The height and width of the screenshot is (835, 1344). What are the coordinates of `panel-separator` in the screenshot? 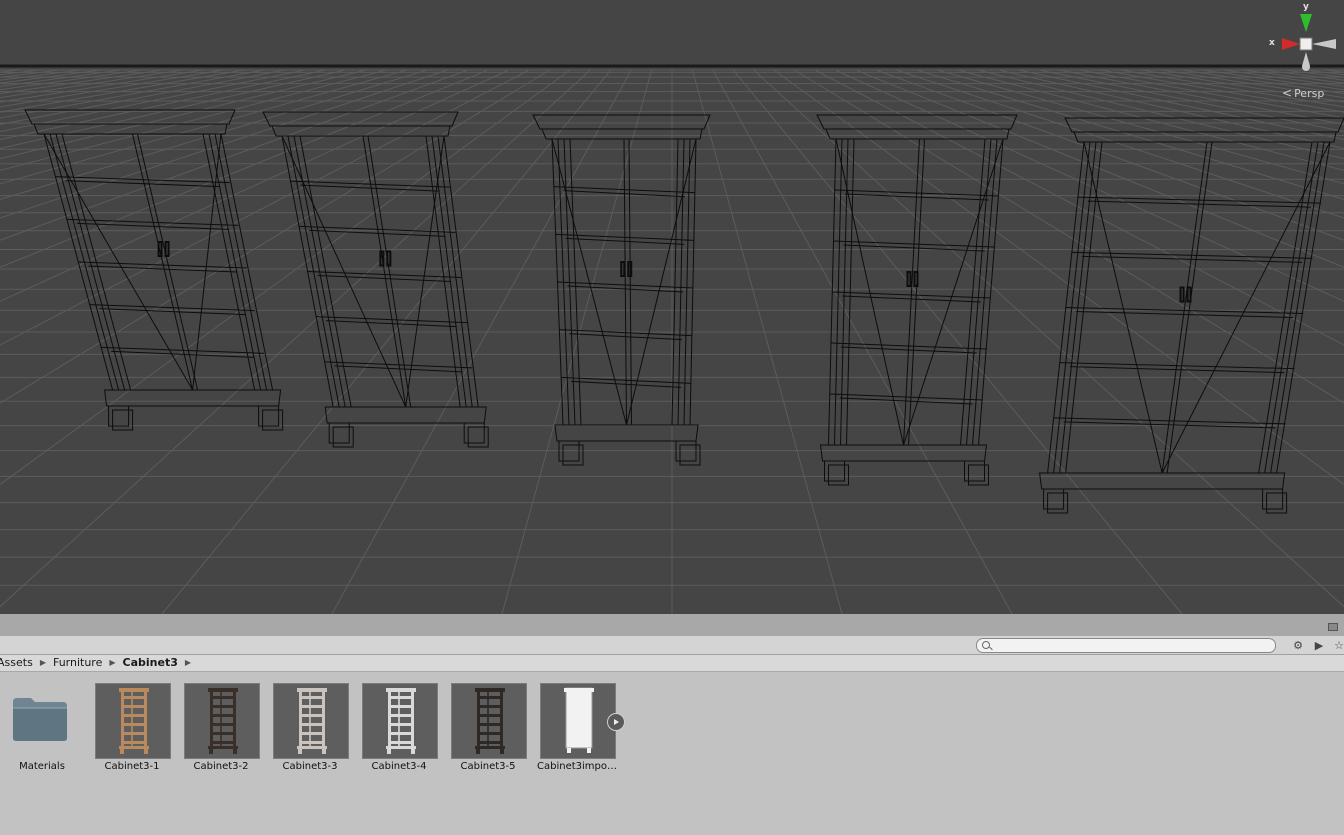 It's located at (672, 625).